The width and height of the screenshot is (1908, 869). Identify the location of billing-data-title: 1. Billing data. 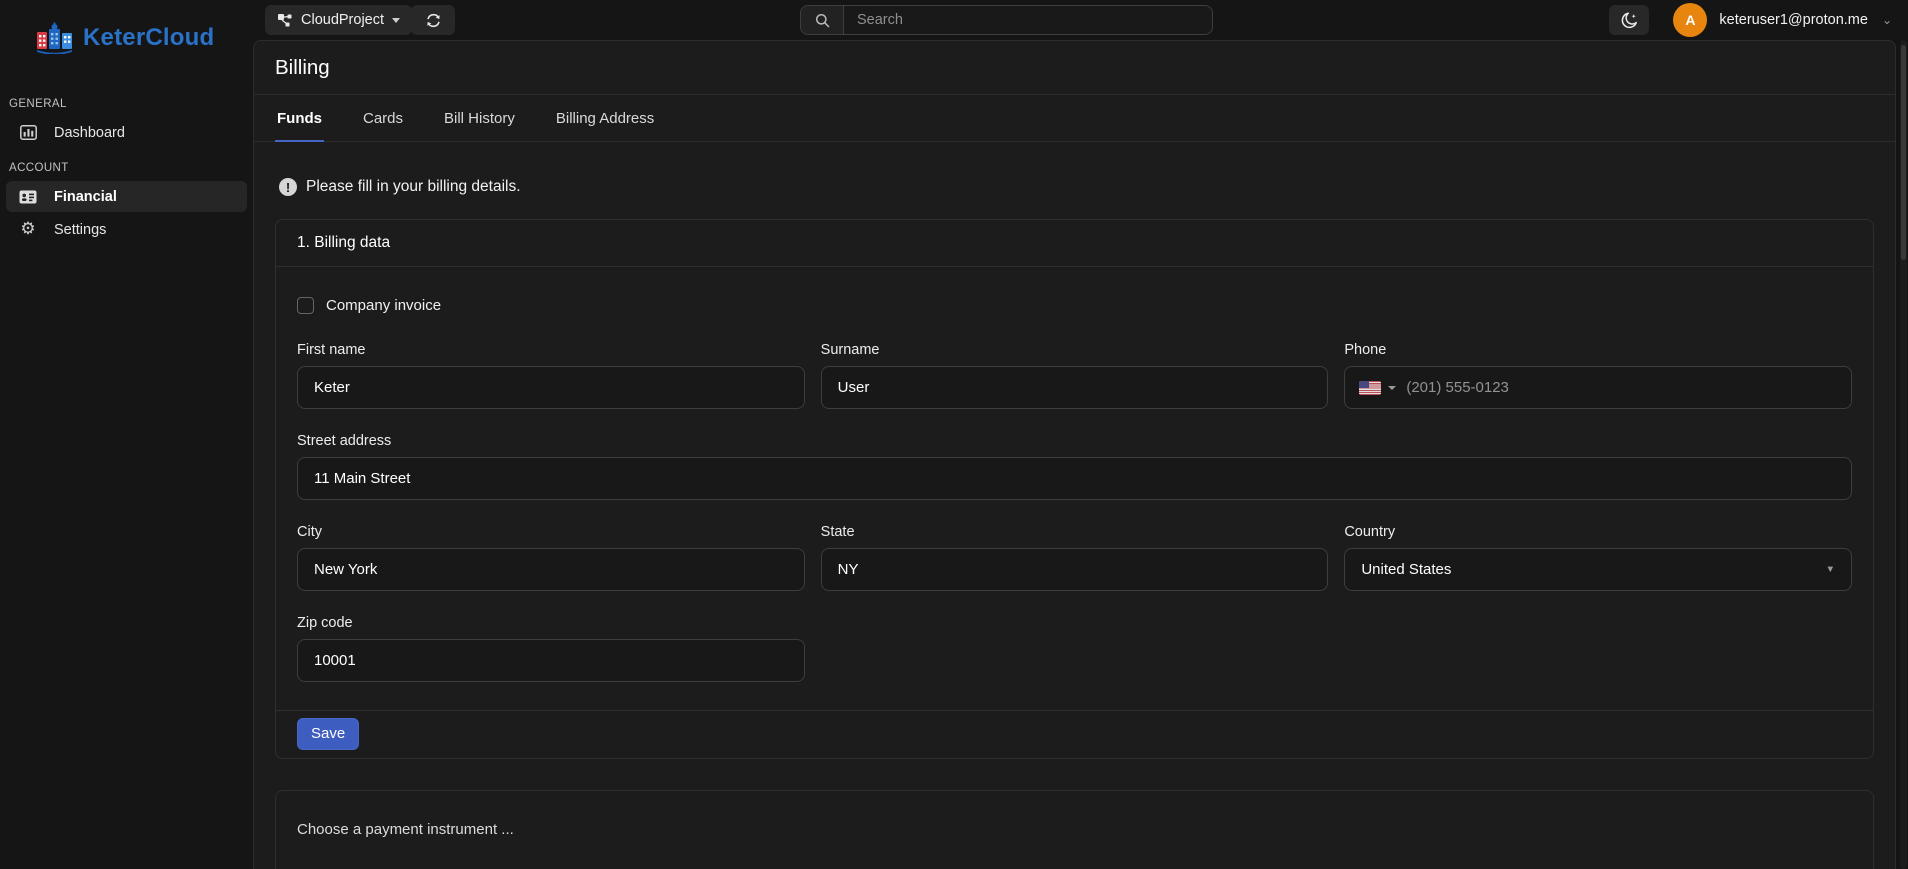
(1074, 243).